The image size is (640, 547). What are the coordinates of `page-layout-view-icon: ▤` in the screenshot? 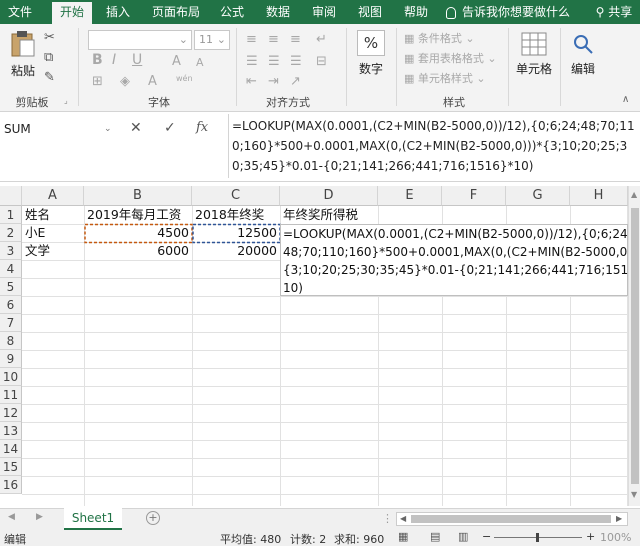 It's located at (435, 536).